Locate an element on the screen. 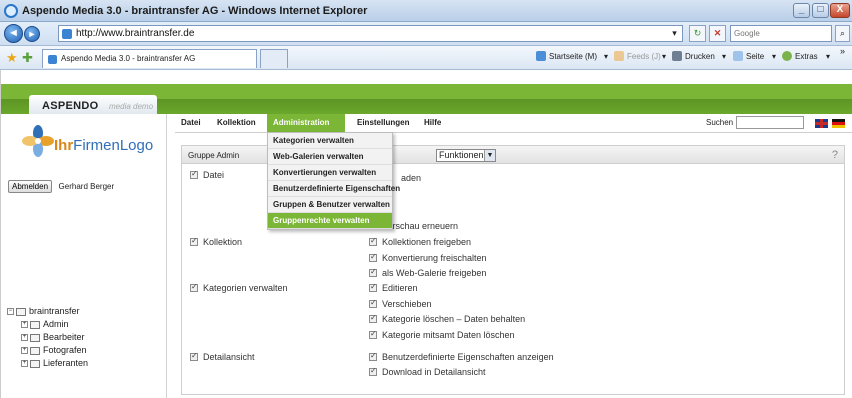 The image size is (852, 398). group-checkbox-kategorien: Kategorien verwalten is located at coordinates (239, 287).